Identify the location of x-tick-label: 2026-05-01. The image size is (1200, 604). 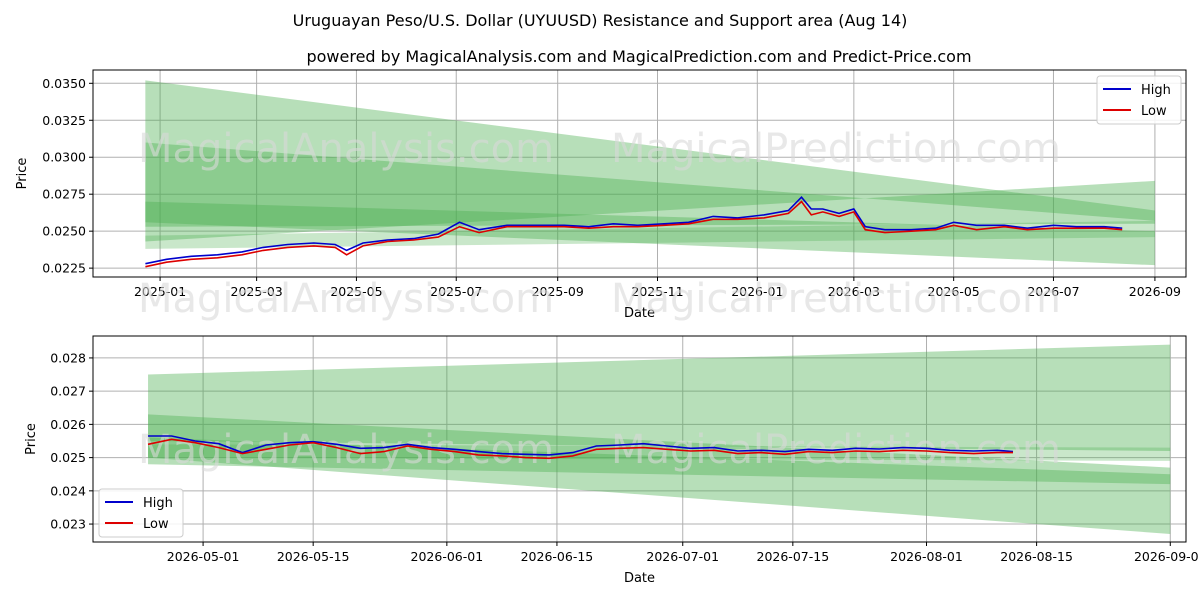
(203, 556).